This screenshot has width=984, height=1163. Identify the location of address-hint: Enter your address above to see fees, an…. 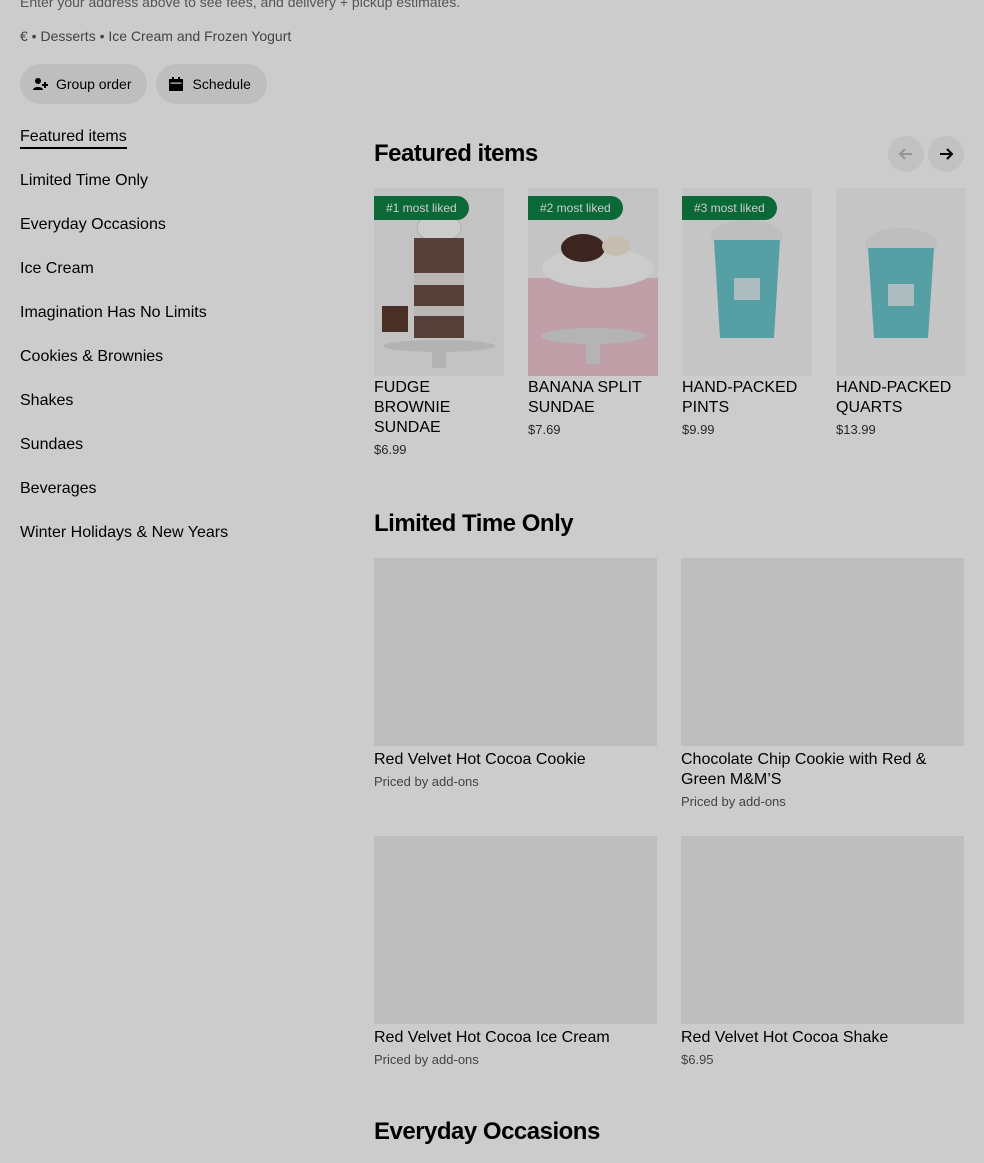
(240, 5).